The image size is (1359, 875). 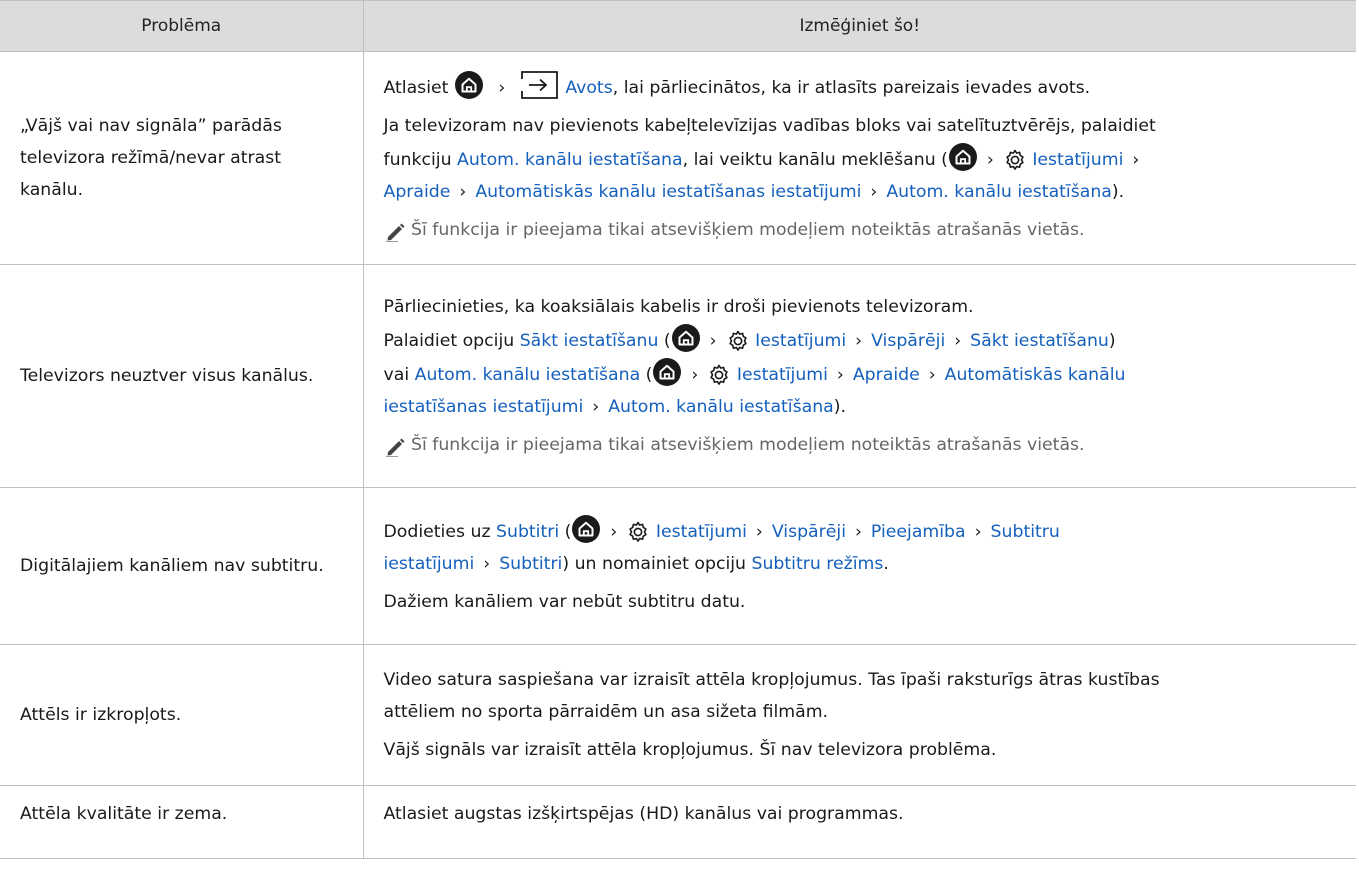 What do you see at coordinates (1035, 375) in the screenshot?
I see `auto-settings-link: Automātiskās kanālu` at bounding box center [1035, 375].